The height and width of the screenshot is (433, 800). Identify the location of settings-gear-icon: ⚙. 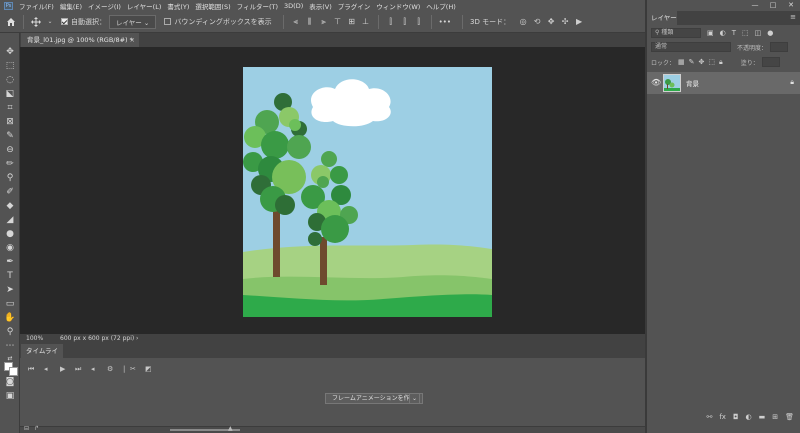
(110, 369).